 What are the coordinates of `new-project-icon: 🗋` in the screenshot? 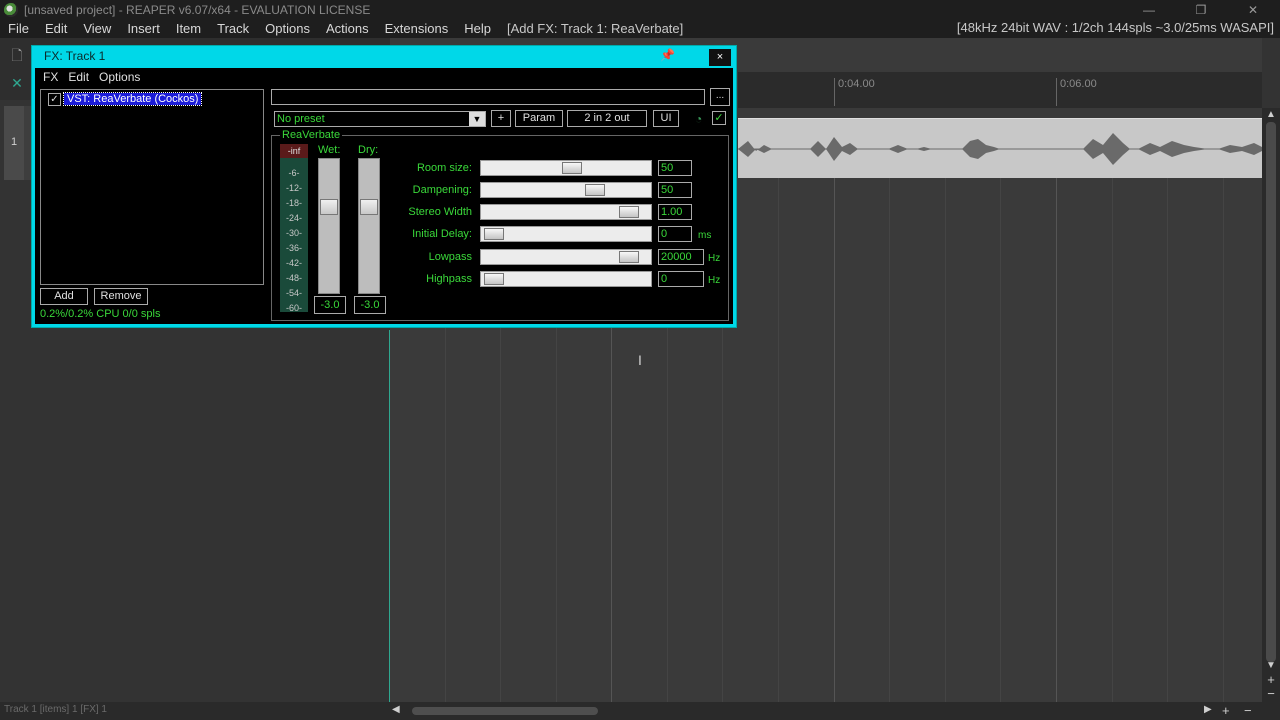 It's located at (17, 57).